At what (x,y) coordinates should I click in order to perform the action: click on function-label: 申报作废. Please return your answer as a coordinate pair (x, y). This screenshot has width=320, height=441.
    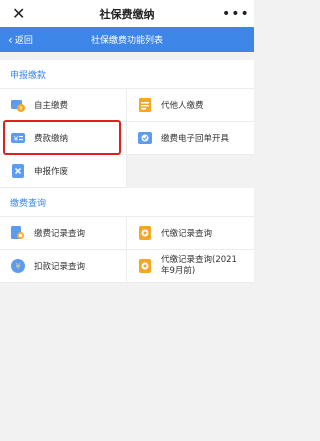
    Looking at the image, I should click on (51, 172).